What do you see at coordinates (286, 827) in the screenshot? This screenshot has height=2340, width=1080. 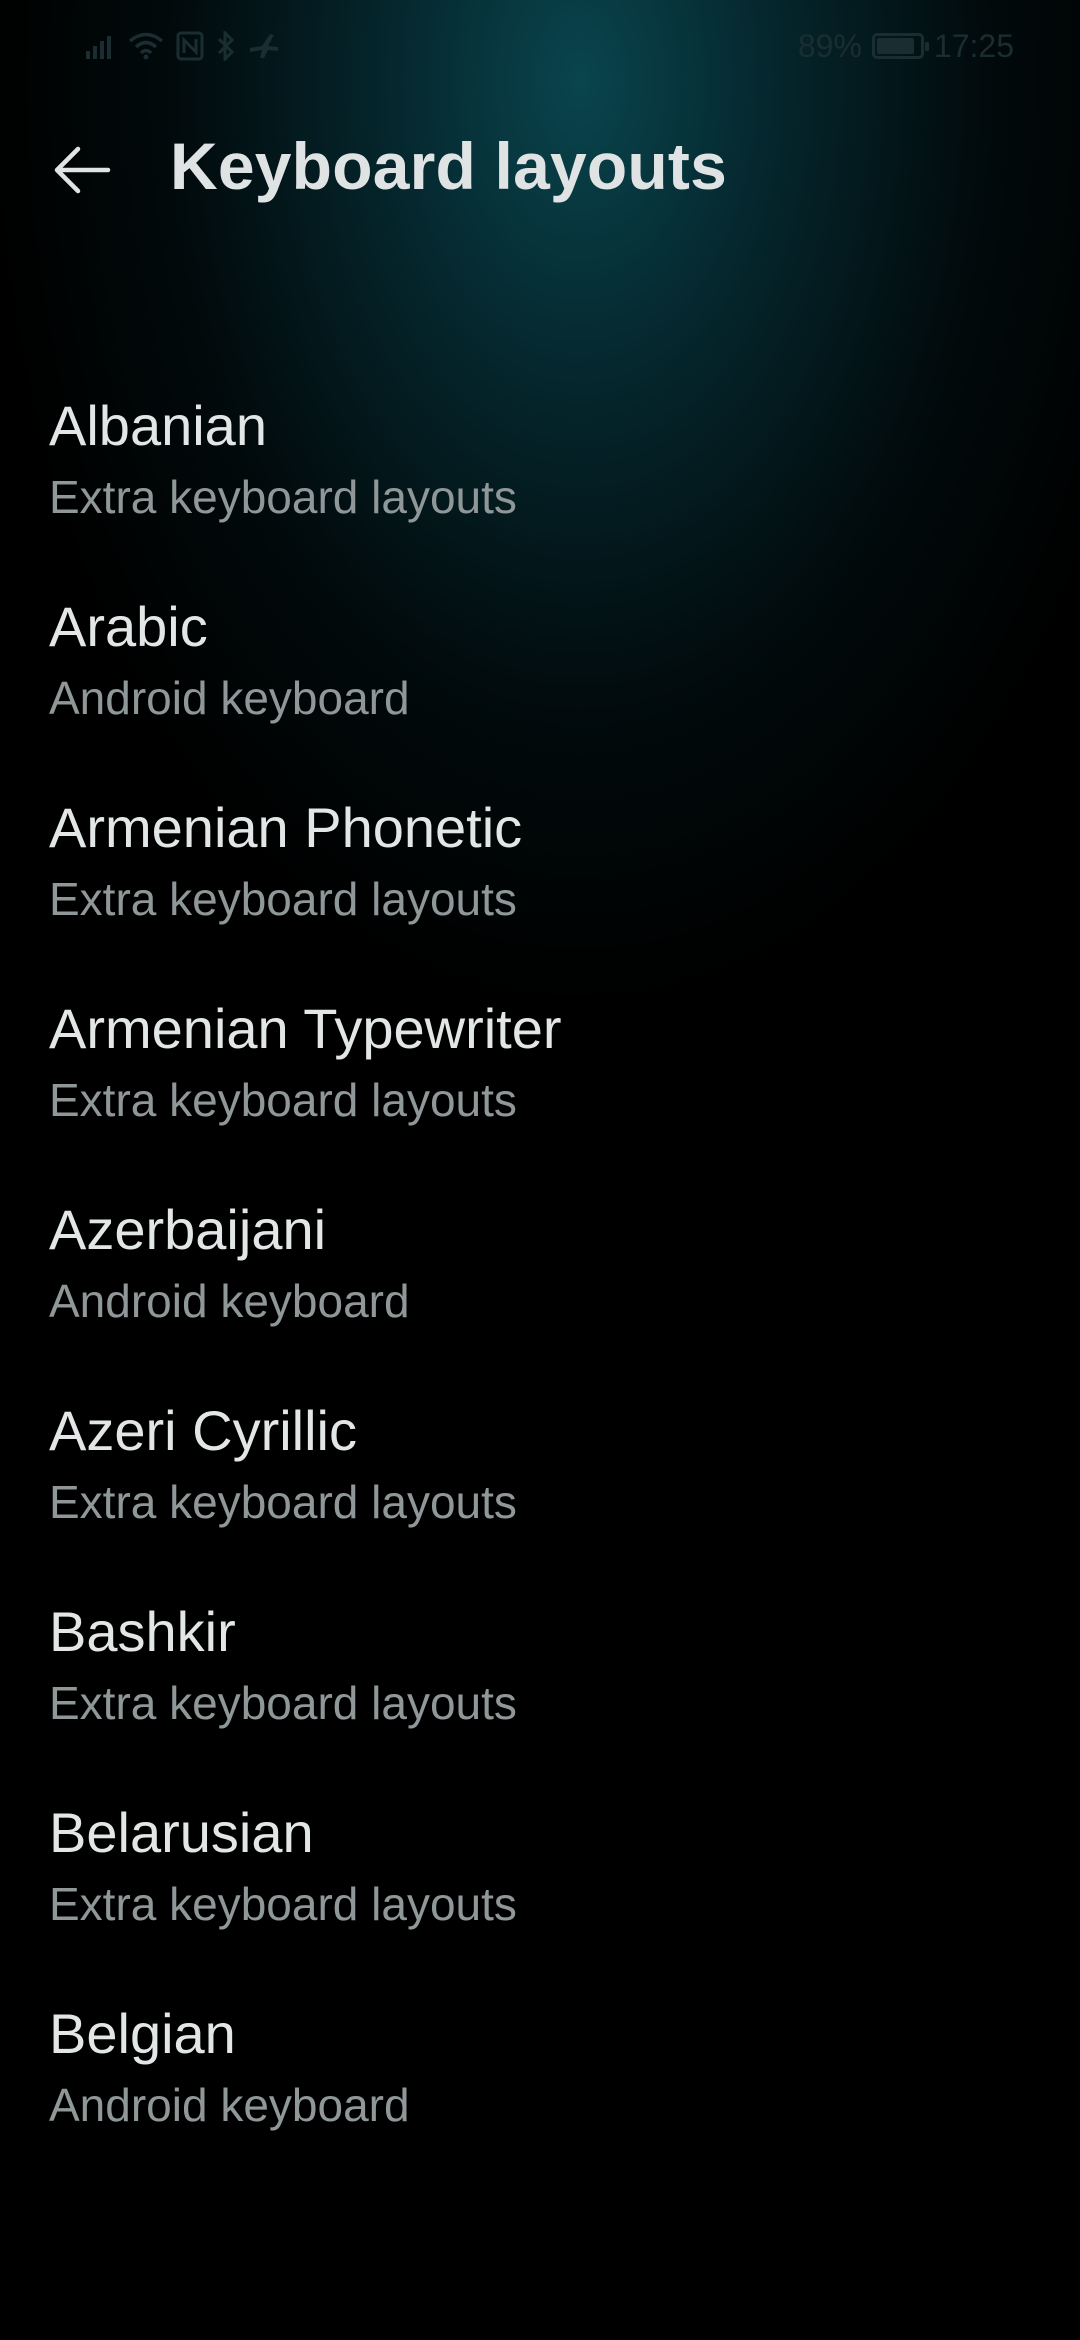 I see `layout-name: Armenian Phonetic` at bounding box center [286, 827].